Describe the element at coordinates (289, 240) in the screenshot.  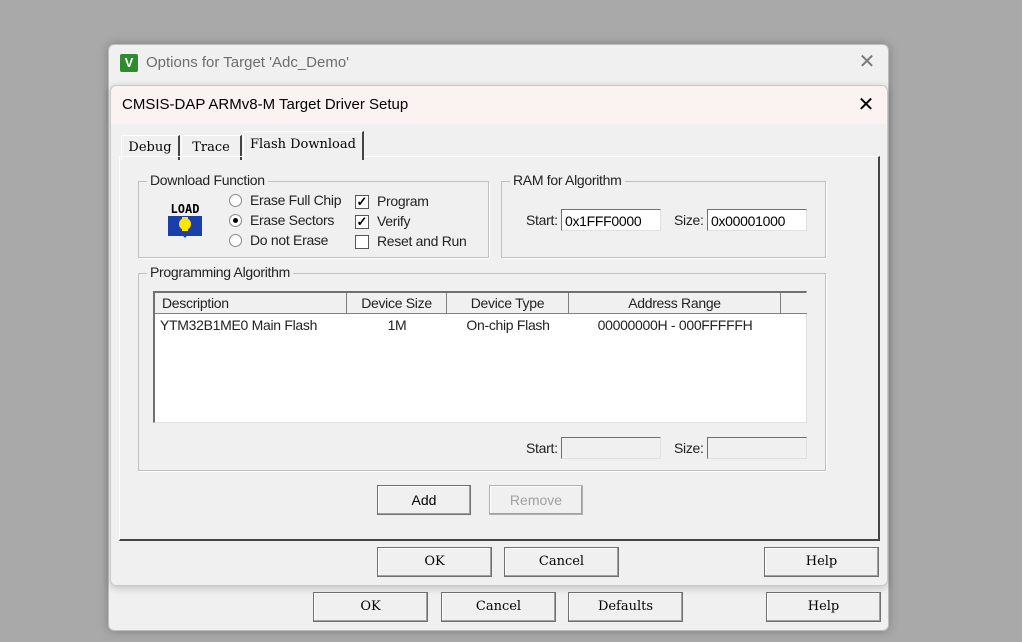
I see `do-not-erase-label: Do not Erase` at that location.